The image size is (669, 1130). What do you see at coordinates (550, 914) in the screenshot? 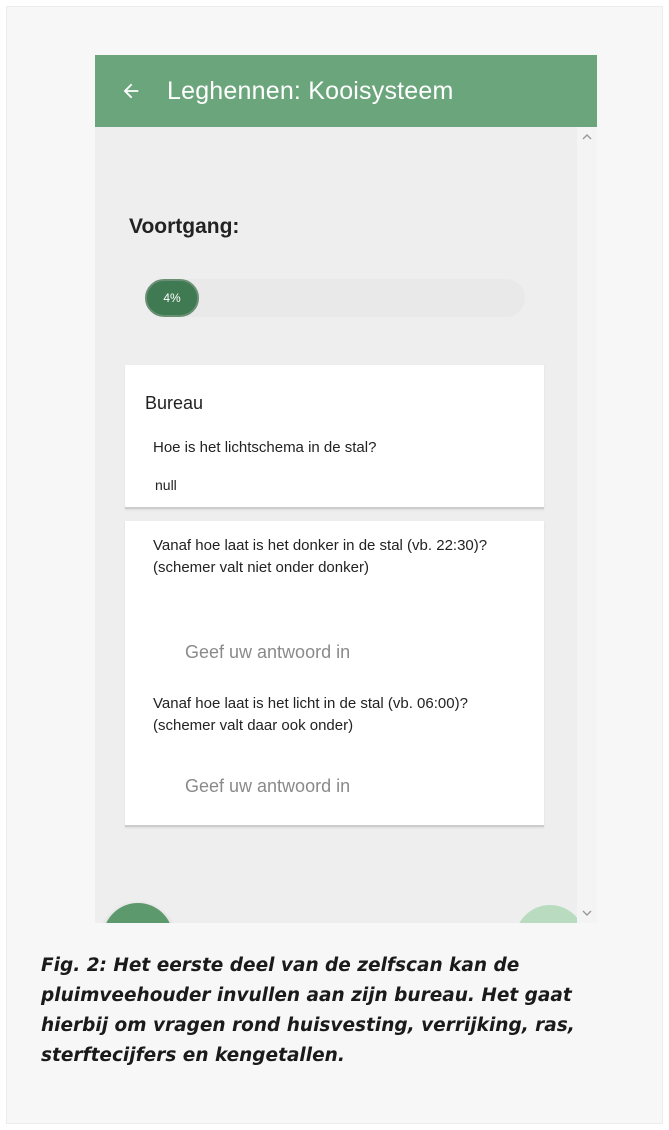
I see `next-button` at bounding box center [550, 914].